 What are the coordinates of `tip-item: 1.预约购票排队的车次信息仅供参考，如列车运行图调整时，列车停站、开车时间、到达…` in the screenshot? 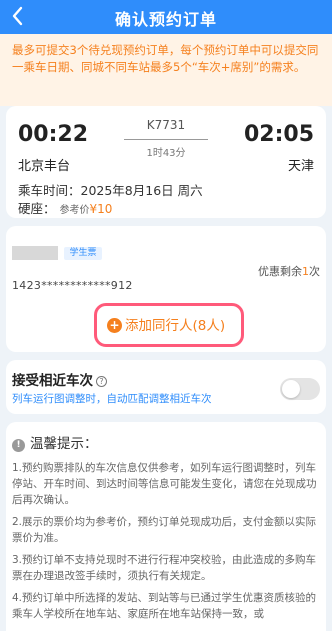 It's located at (164, 484).